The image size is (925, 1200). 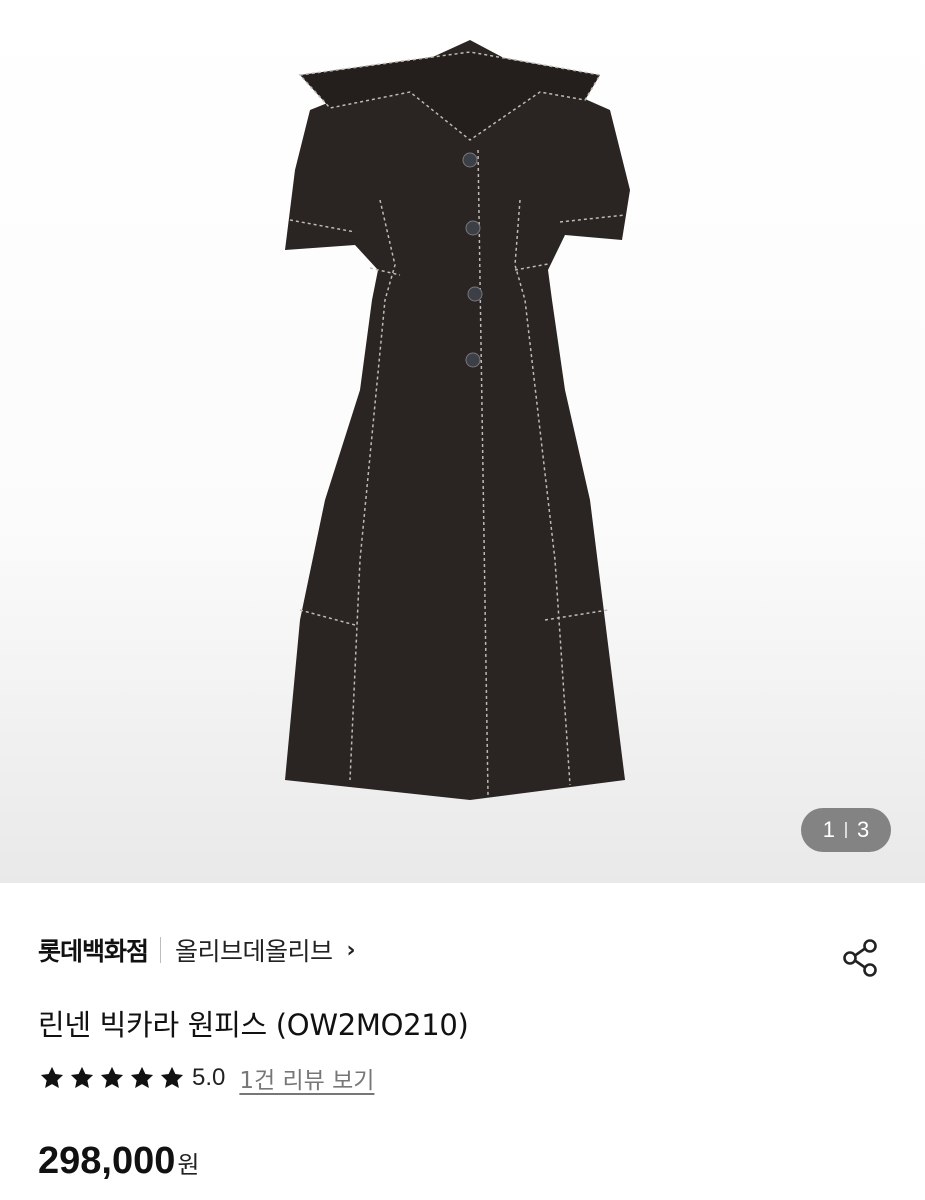 I want to click on product-price: 298,000, so click(x=107, y=1161).